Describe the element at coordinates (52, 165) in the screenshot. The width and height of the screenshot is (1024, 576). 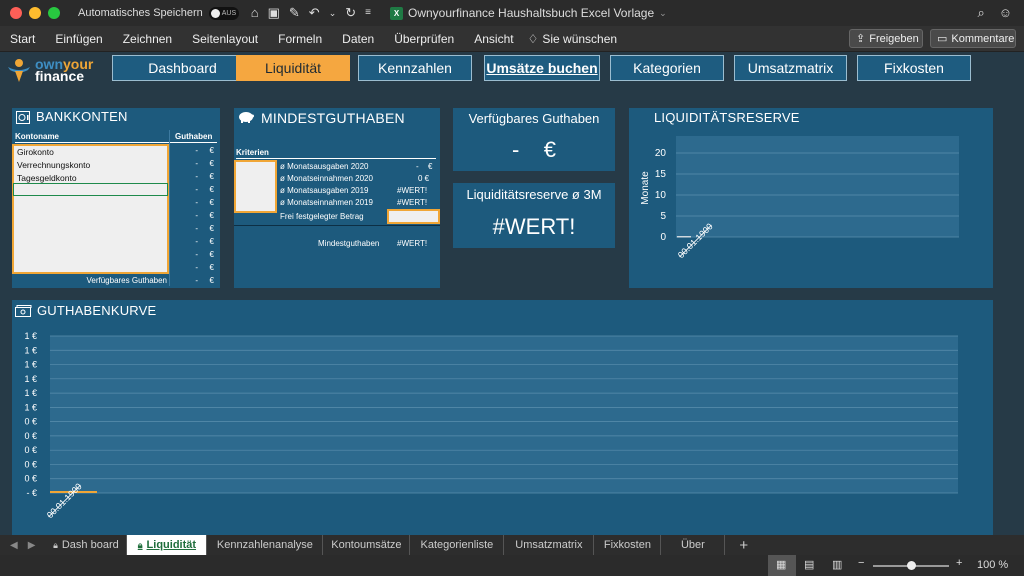
I see `account-name-cell: Verrechnungskonto` at that location.